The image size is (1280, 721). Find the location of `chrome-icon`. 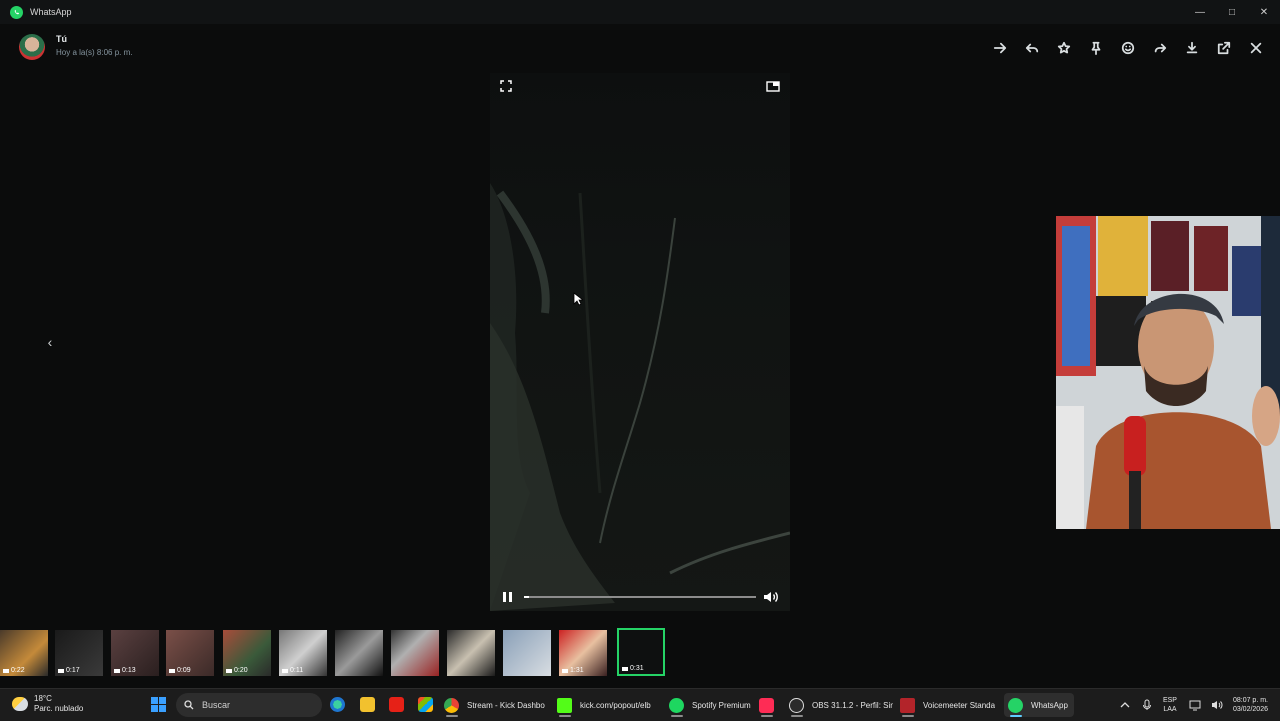

chrome-icon is located at coordinates (451, 705).